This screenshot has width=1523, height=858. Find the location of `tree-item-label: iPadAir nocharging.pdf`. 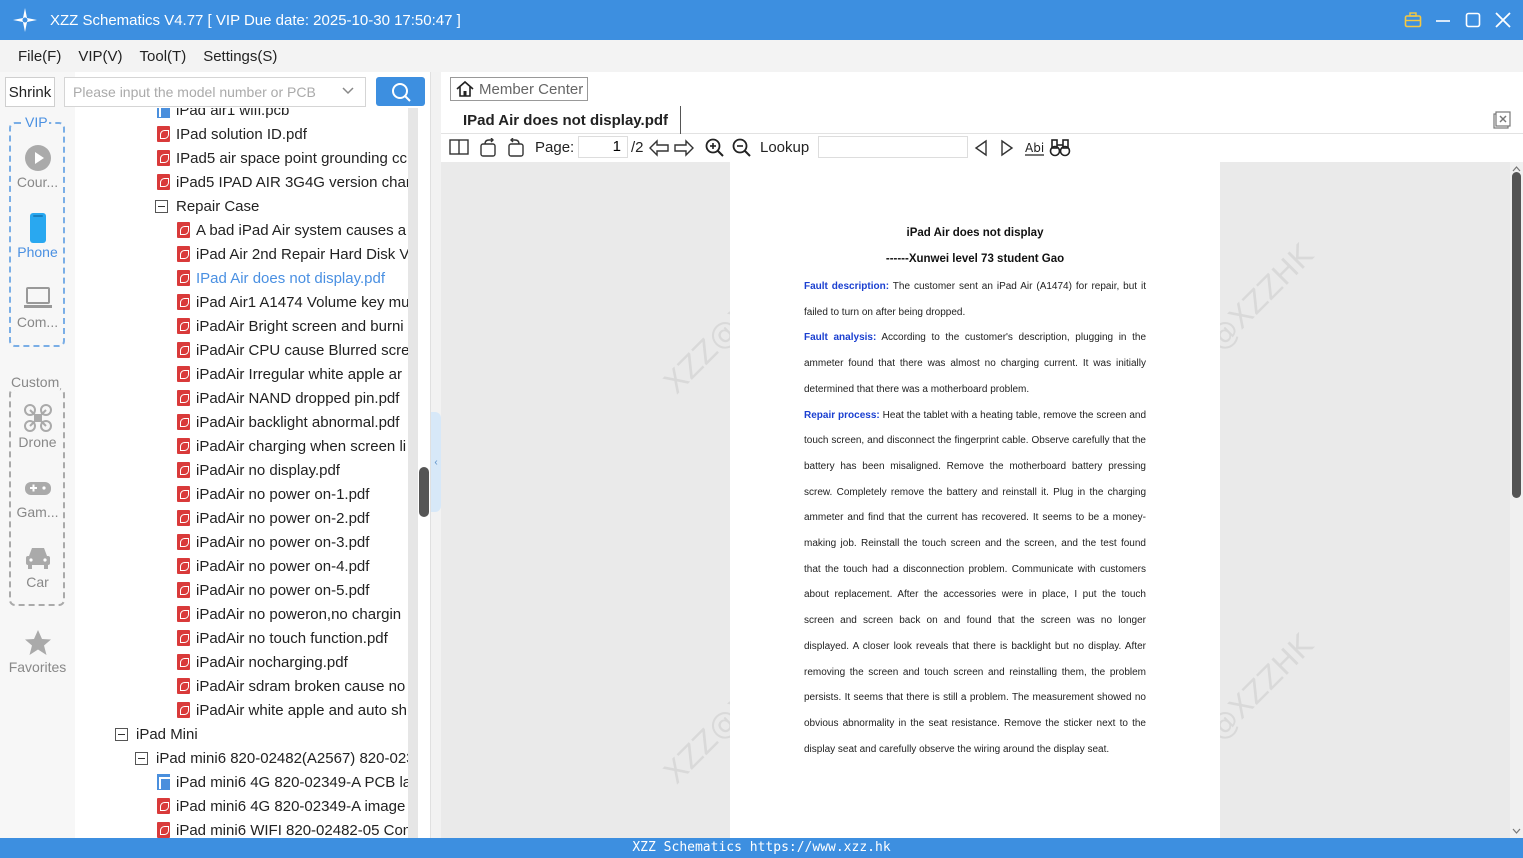

tree-item-label: iPadAir nocharging.pdf is located at coordinates (272, 662).